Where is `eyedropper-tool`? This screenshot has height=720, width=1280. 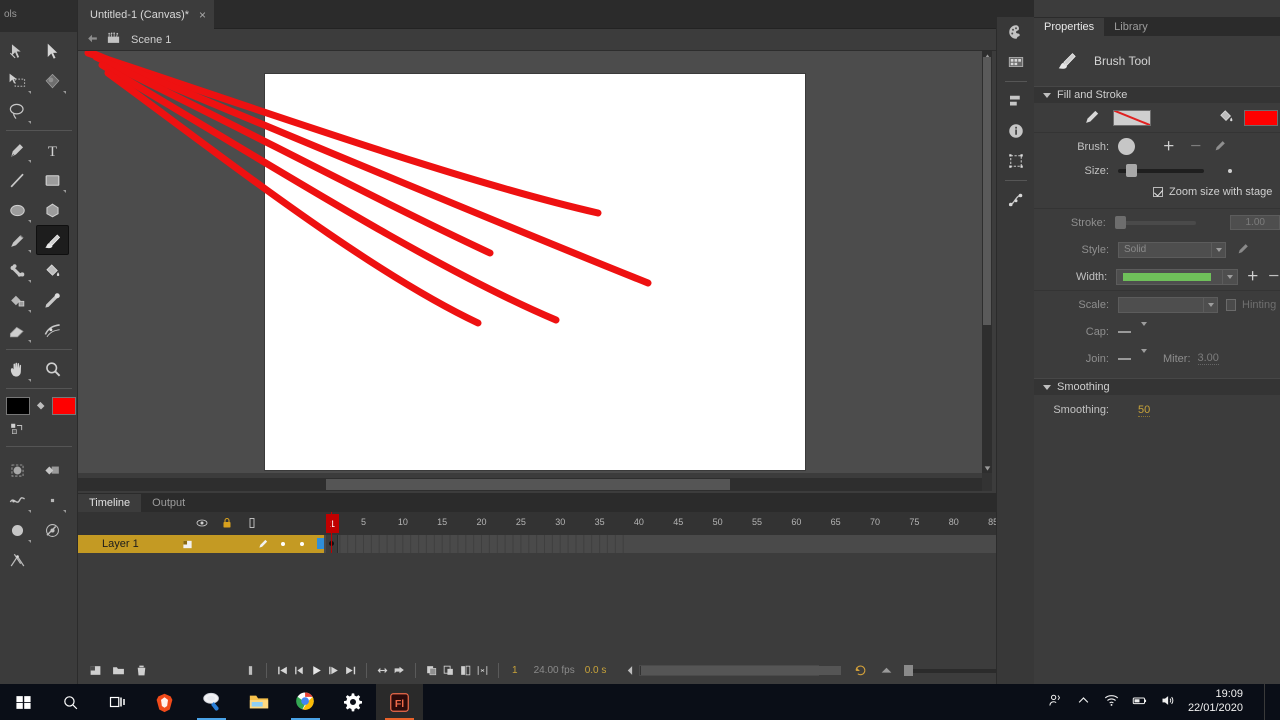
eyedropper-tool is located at coordinates (52, 300).